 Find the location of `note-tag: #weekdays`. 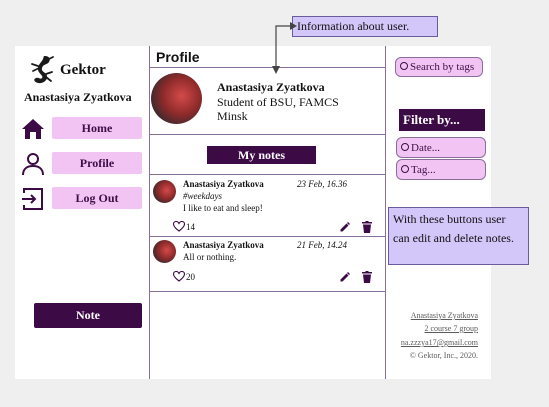

note-tag: #weekdays is located at coordinates (202, 196).